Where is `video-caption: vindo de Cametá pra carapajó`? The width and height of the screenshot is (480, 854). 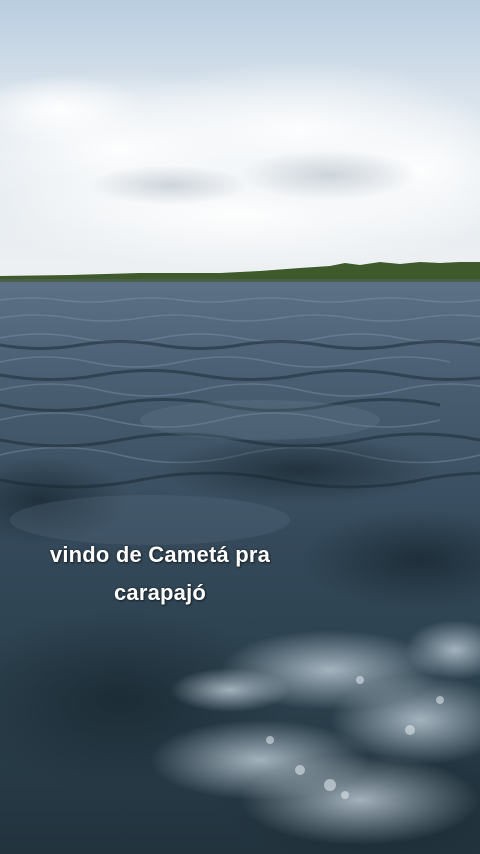
video-caption: vindo de Cametá pra carapajó is located at coordinates (160, 574).